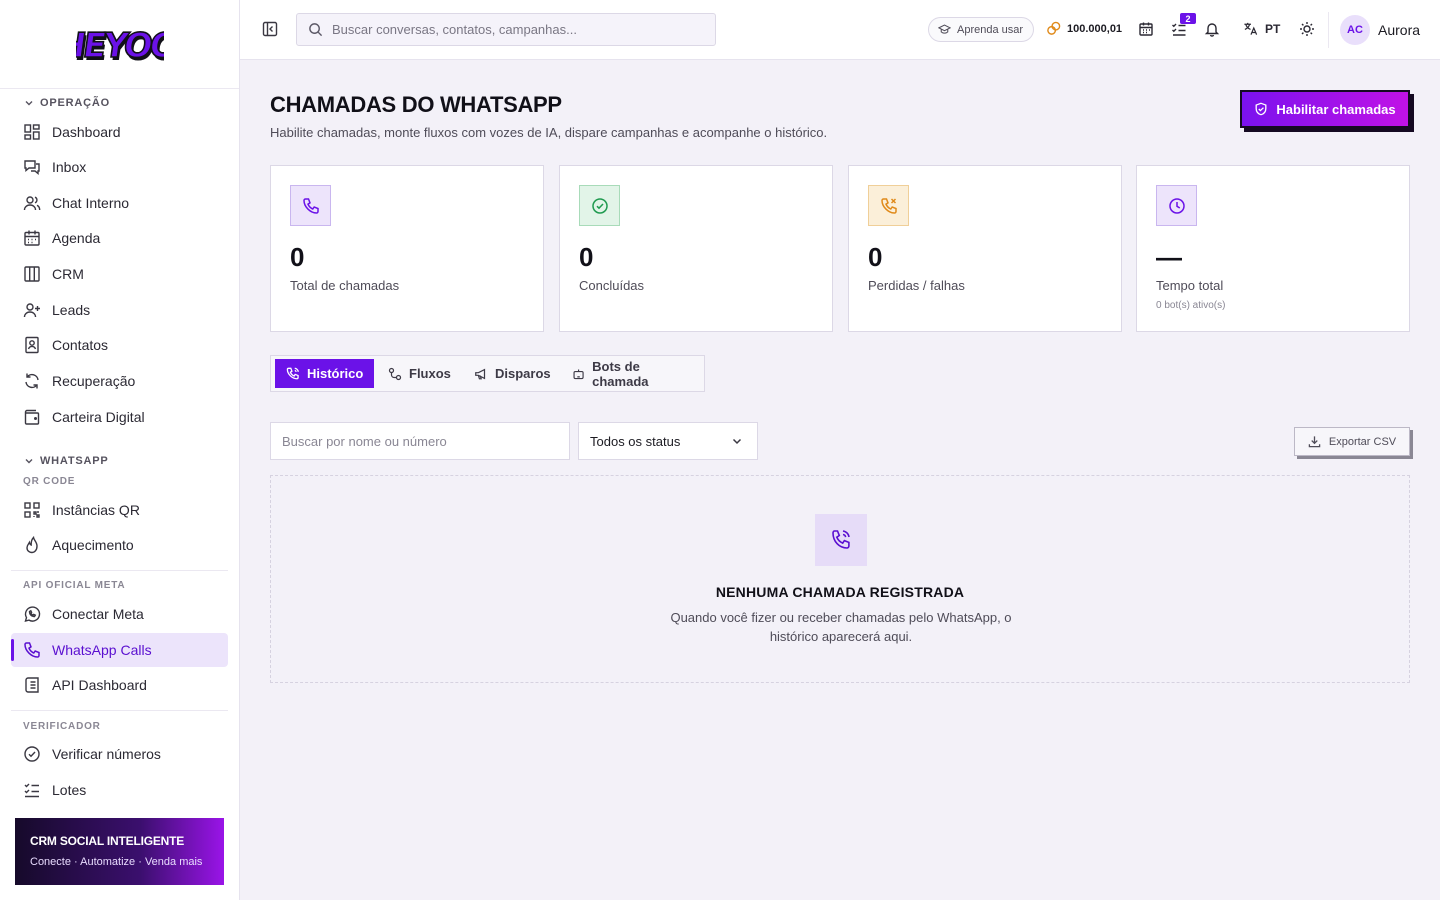 The image size is (1440, 900). What do you see at coordinates (1399, 30) in the screenshot?
I see `user-name: Aurora` at bounding box center [1399, 30].